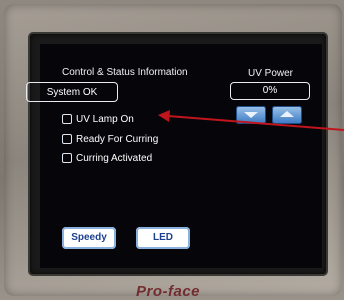  Describe the element at coordinates (164, 116) in the screenshot. I see `annotation-arrow-head-icon` at that location.